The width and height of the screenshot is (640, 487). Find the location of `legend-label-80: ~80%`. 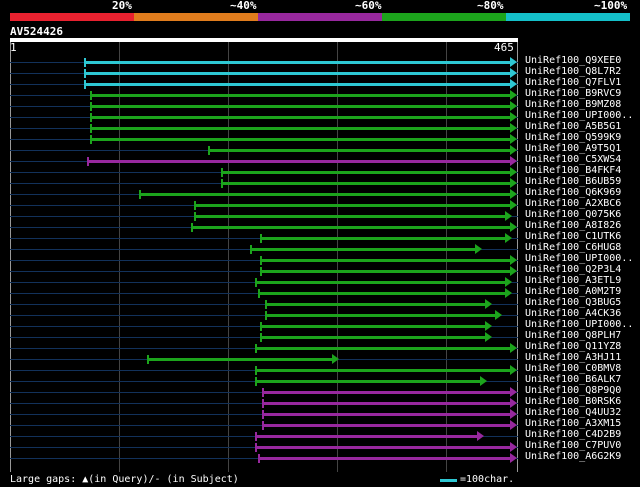

legend-label-80: ~80% is located at coordinates (490, 6).